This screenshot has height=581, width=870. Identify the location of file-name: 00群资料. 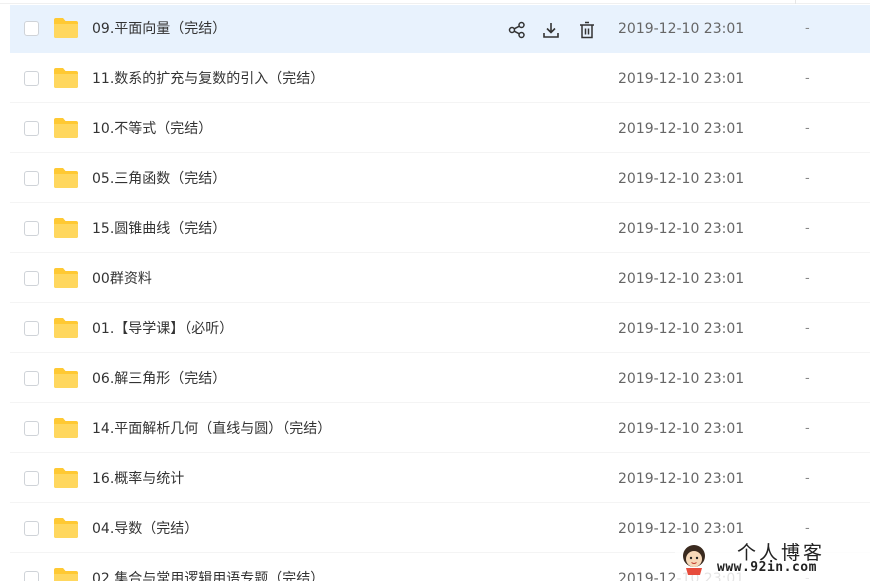
(122, 279).